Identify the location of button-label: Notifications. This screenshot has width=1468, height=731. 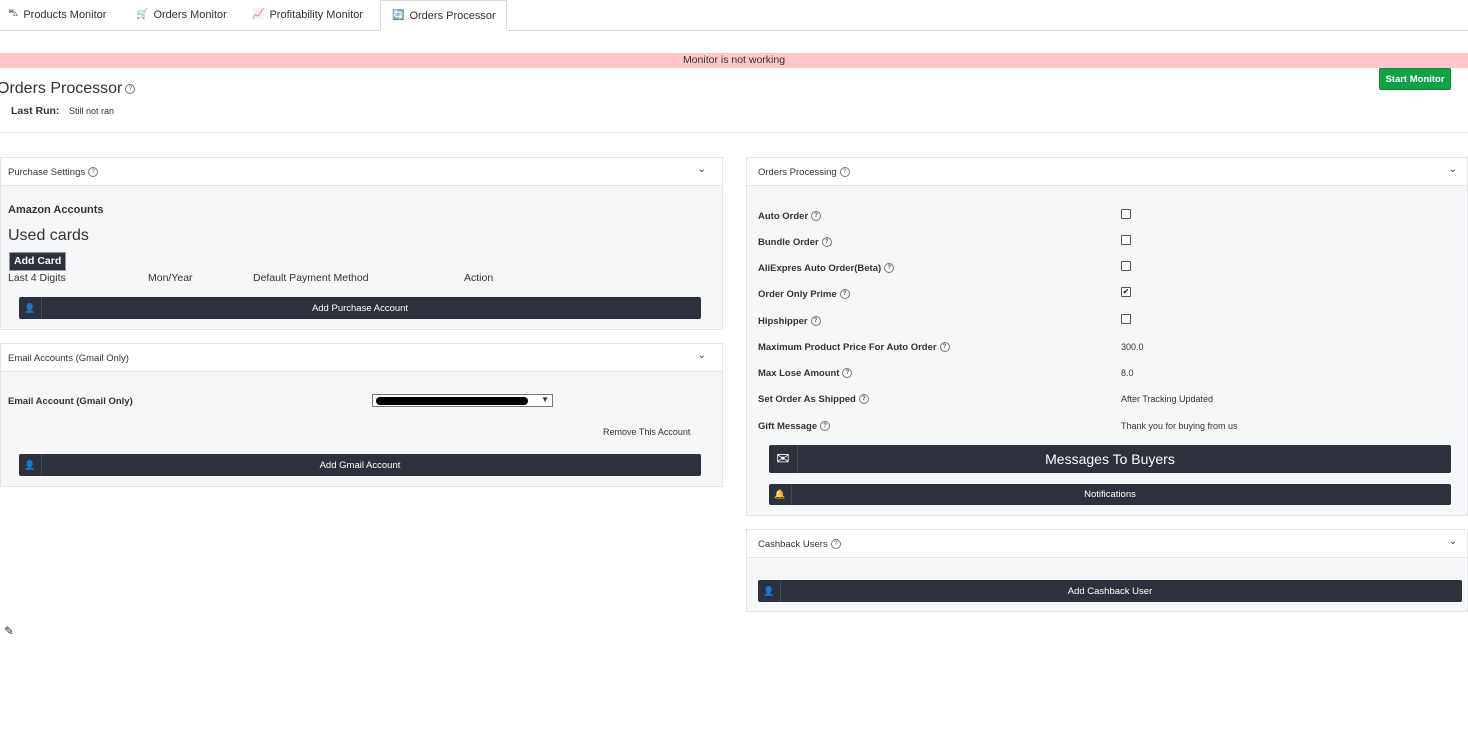
(1110, 494).